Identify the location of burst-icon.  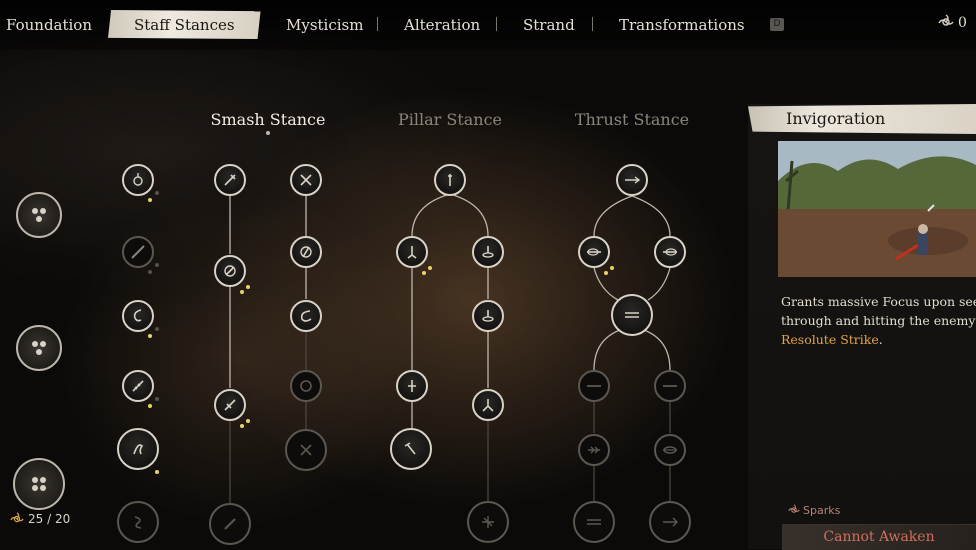
(488, 522).